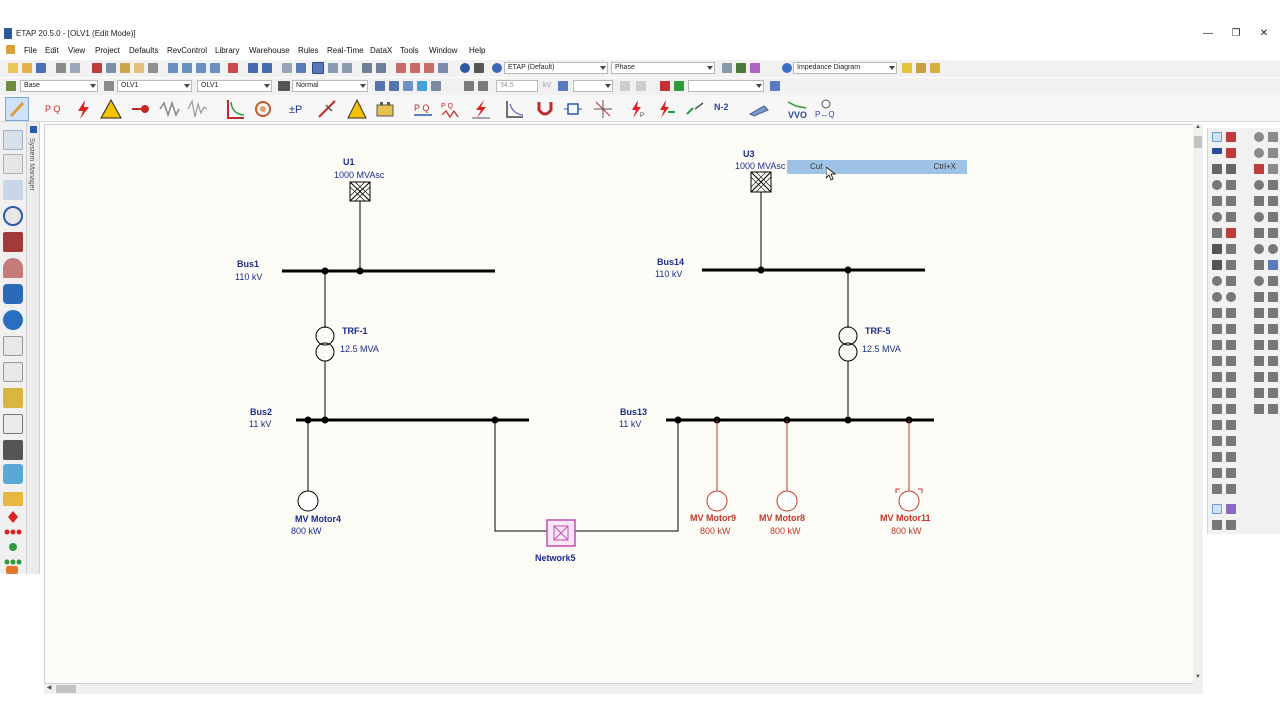 This screenshot has width=1280, height=720. Describe the element at coordinates (1231, 249) in the screenshot. I see `switch-icon` at that location.